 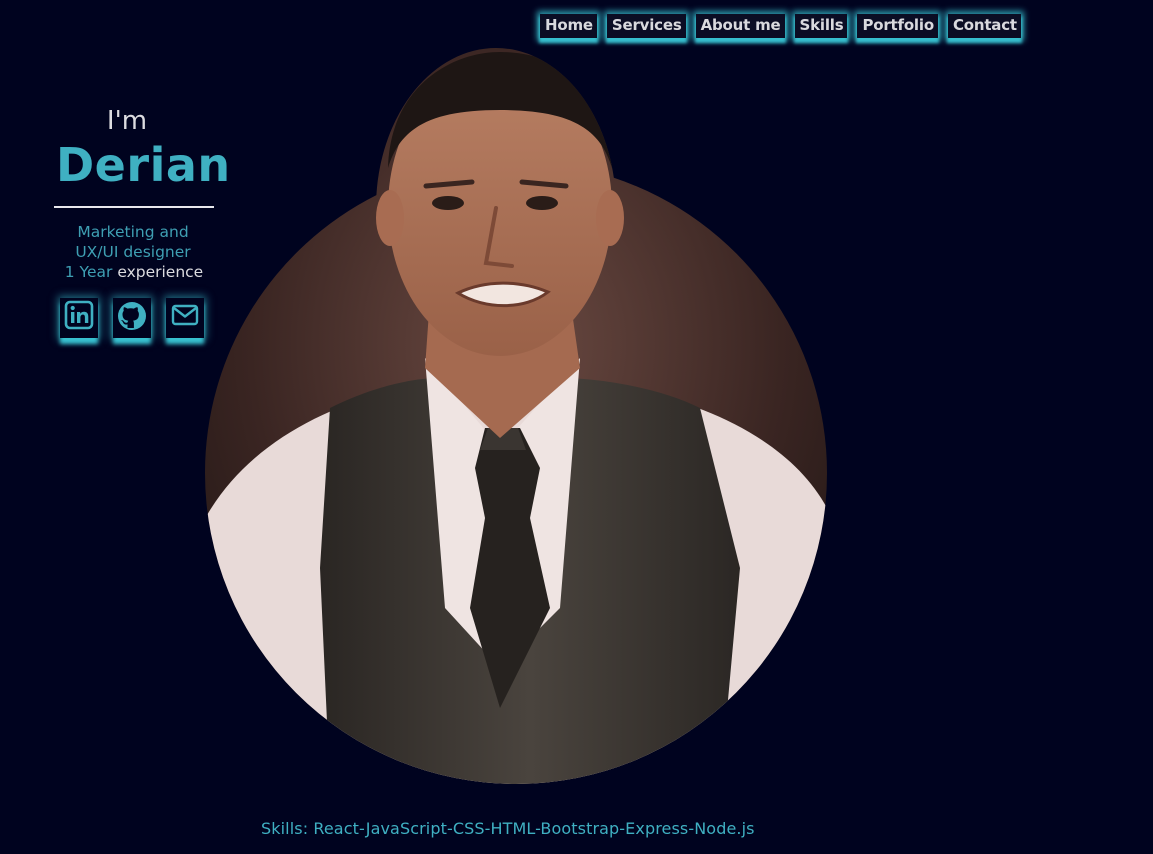 I want to click on intro-experience: 1 Year experience, so click(x=134, y=272).